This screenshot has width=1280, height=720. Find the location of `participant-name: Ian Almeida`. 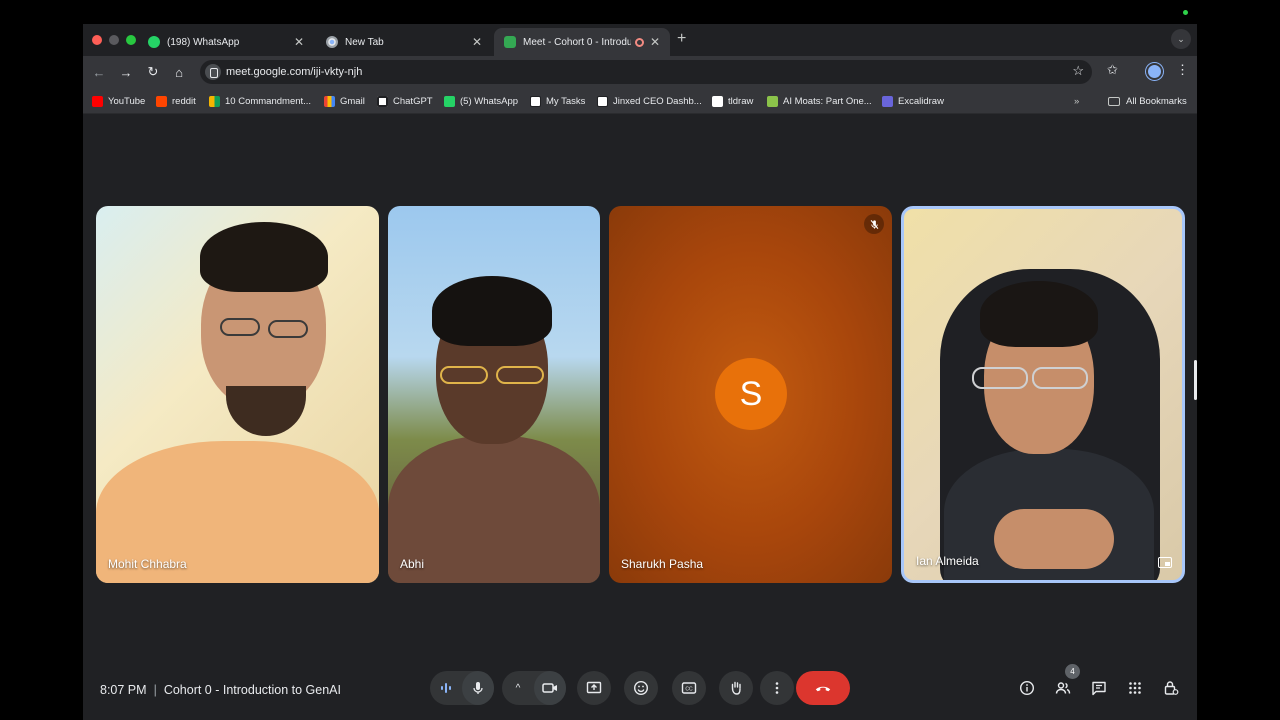

participant-name: Ian Almeida is located at coordinates (947, 561).